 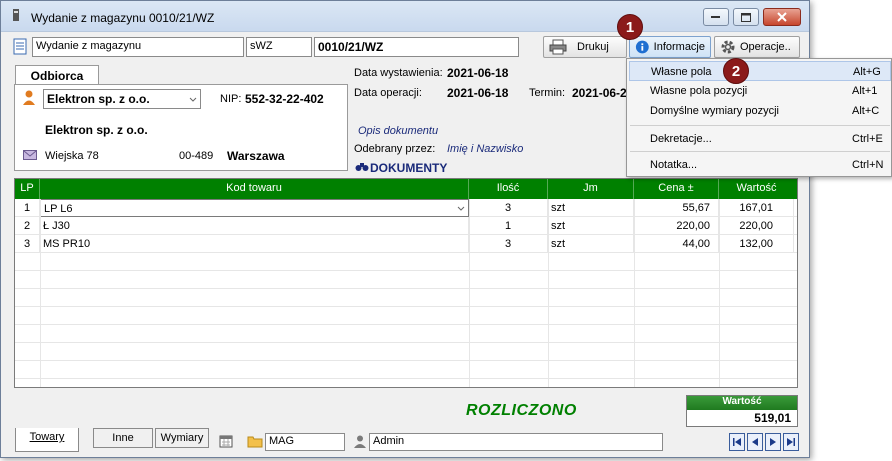 I want to click on menu-item-shortcut: Alt+1, so click(x=865, y=91).